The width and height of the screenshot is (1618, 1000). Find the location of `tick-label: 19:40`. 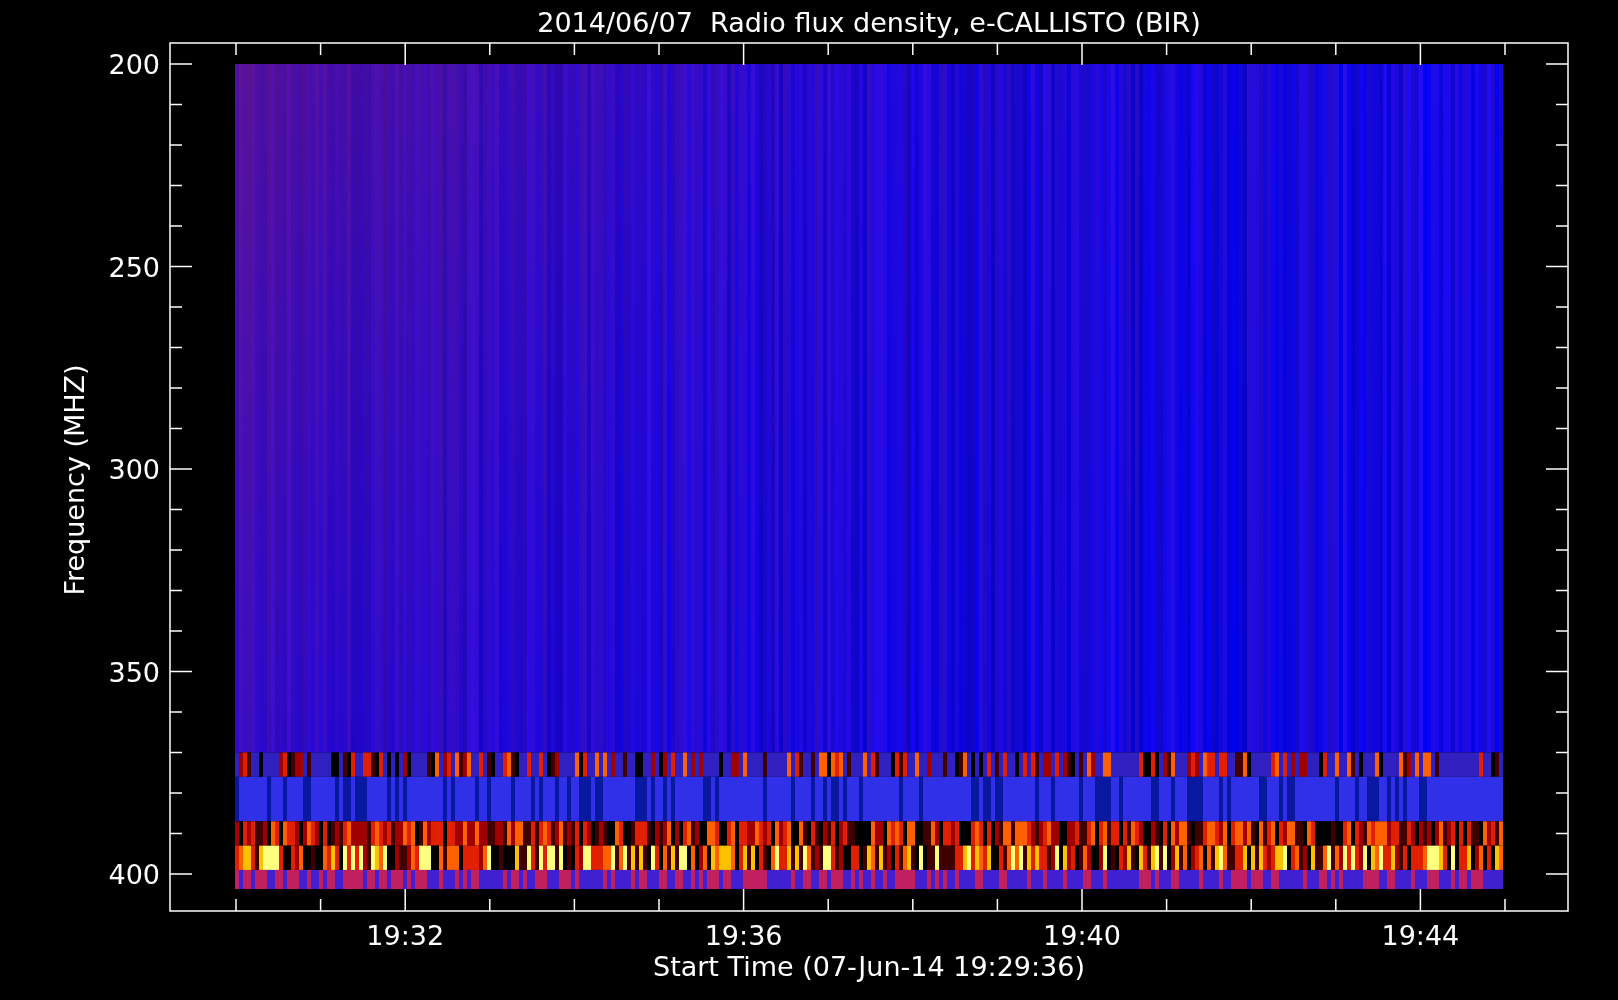

tick-label: 19:40 is located at coordinates (1082, 935).